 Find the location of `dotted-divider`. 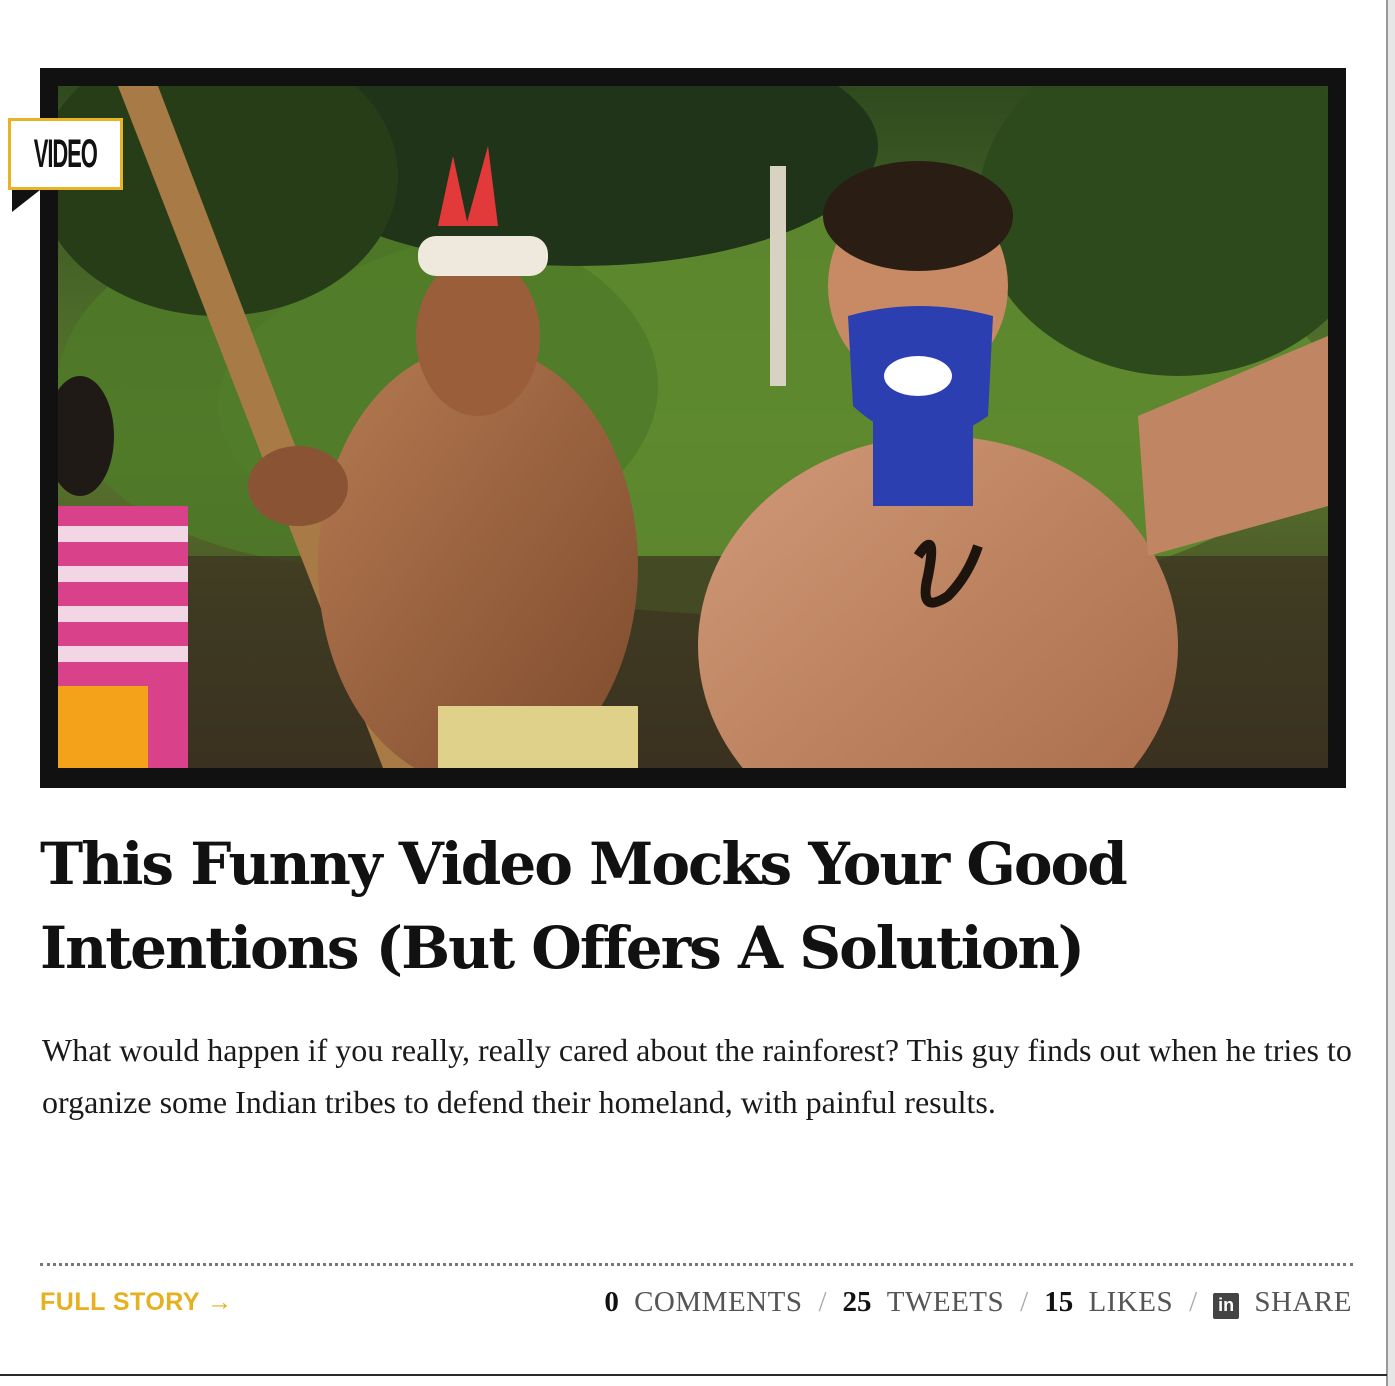

dotted-divider is located at coordinates (696, 1264).